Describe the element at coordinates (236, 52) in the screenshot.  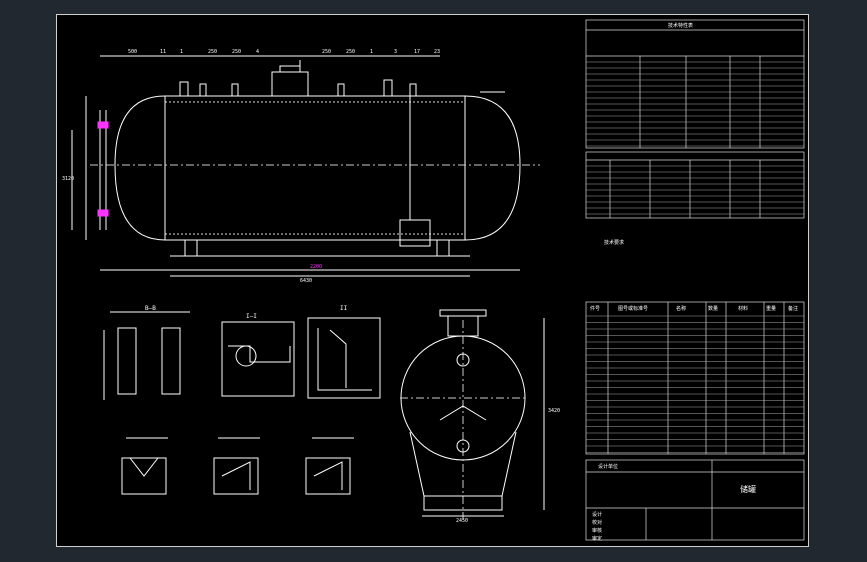
I see `dim-top-4: 250` at that location.